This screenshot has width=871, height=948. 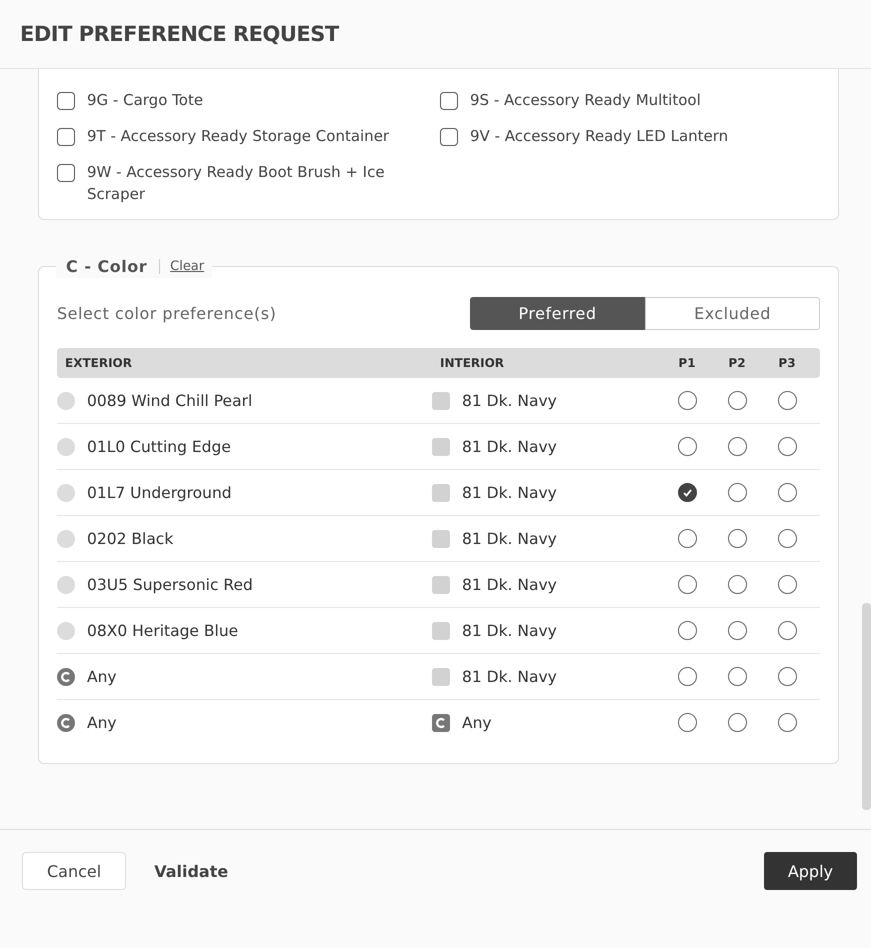 I want to click on apply-button: Apply, so click(x=810, y=871).